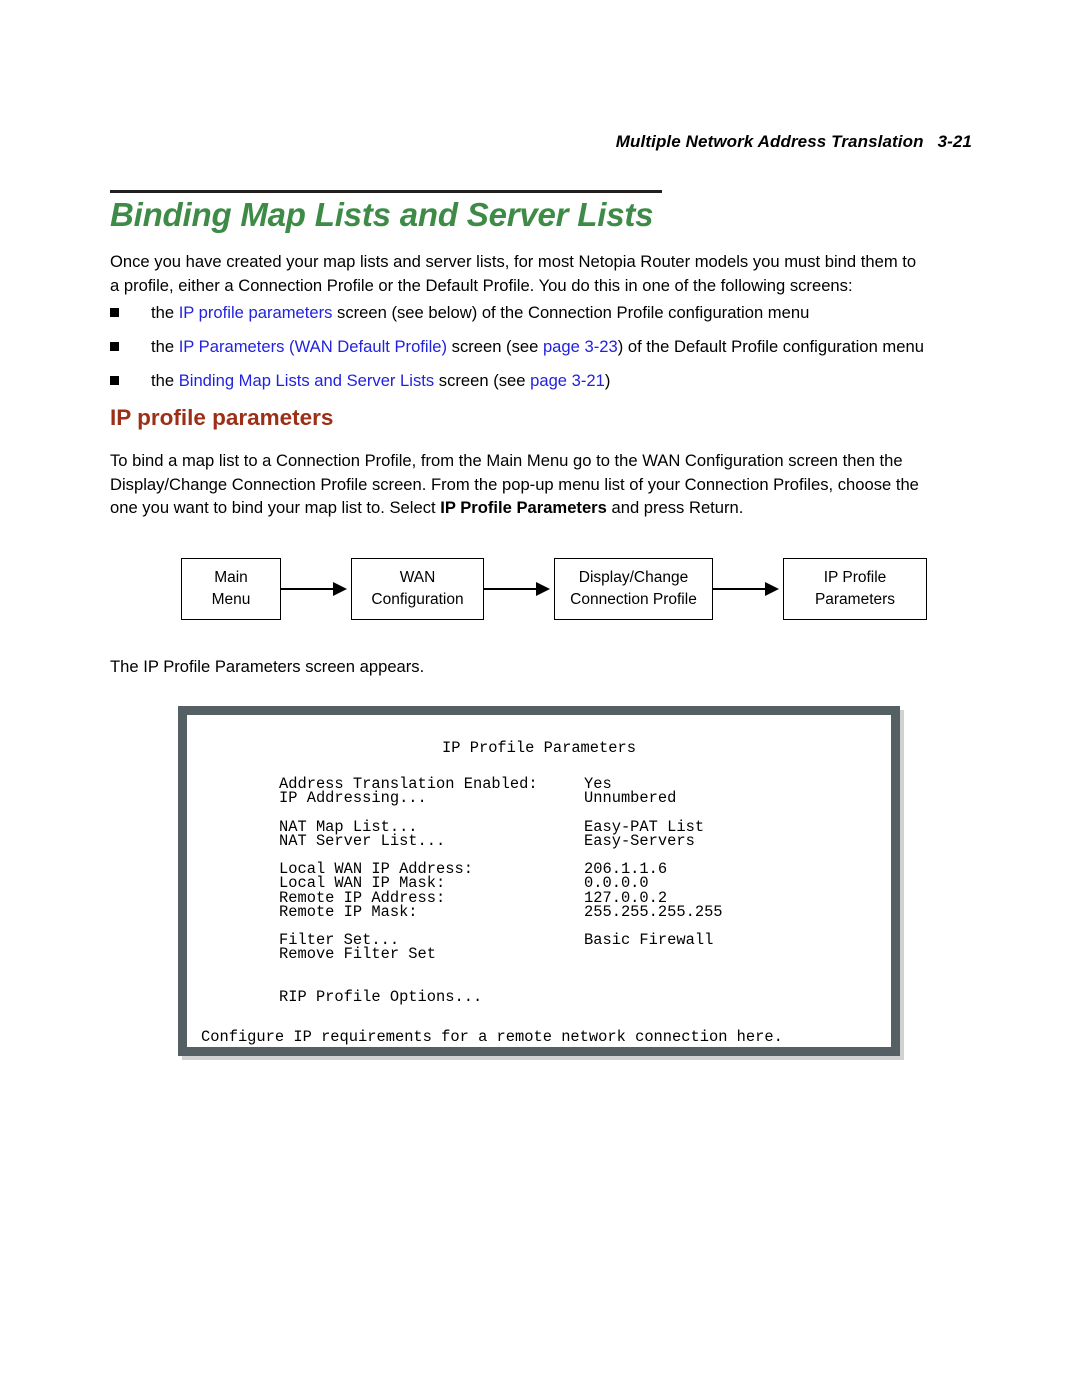 The width and height of the screenshot is (1080, 1397). Describe the element at coordinates (639, 840) in the screenshot. I see `row-value: Easy-Servers` at that location.